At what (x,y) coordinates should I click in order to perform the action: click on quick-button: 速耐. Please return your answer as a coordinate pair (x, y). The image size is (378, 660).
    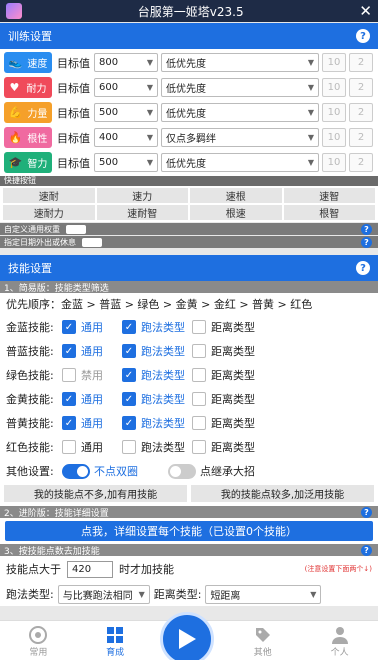
    Looking at the image, I should click on (49, 195).